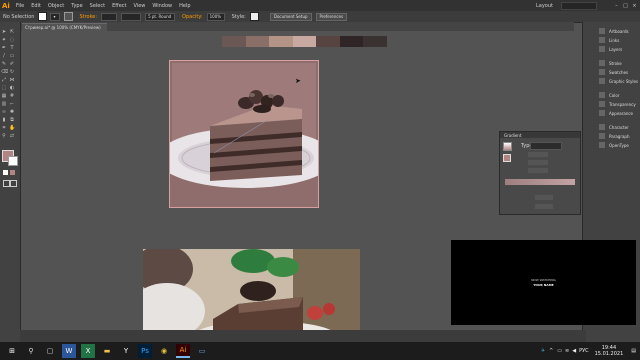 This screenshot has width=640, height=360. I want to click on file-explorer-icon: ▬, so click(107, 351).